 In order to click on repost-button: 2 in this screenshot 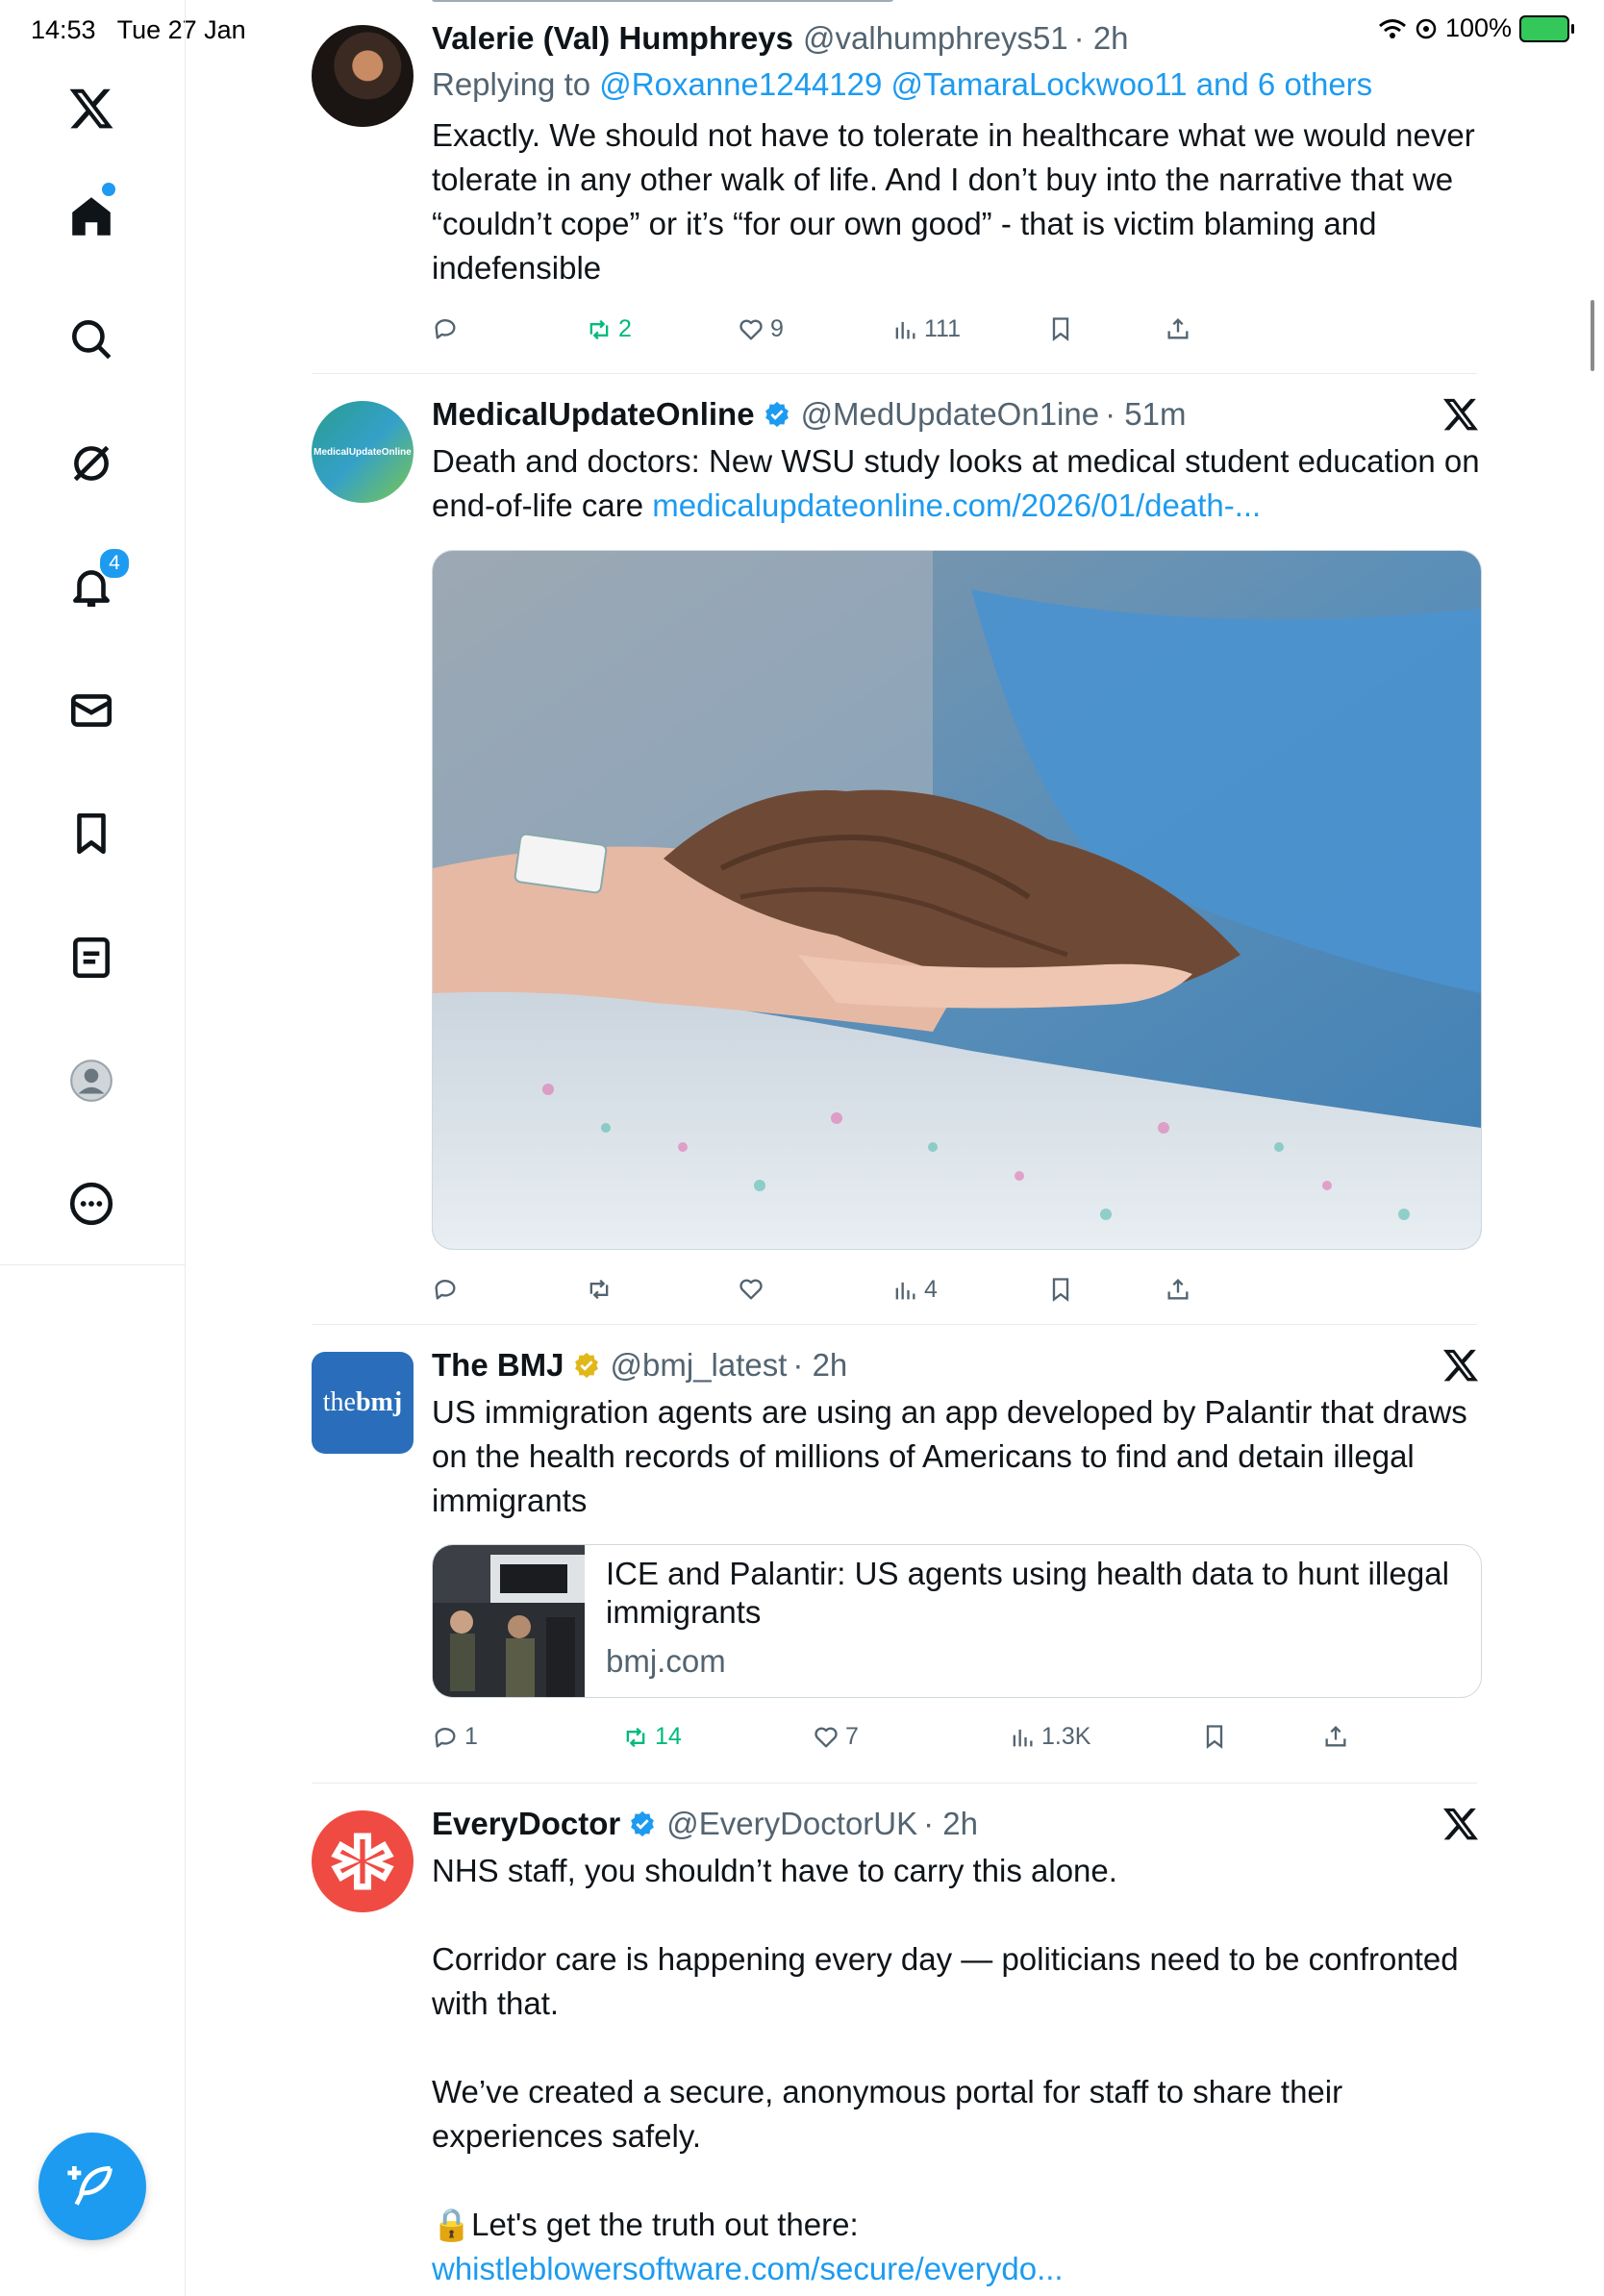, I will do `click(609, 329)`.